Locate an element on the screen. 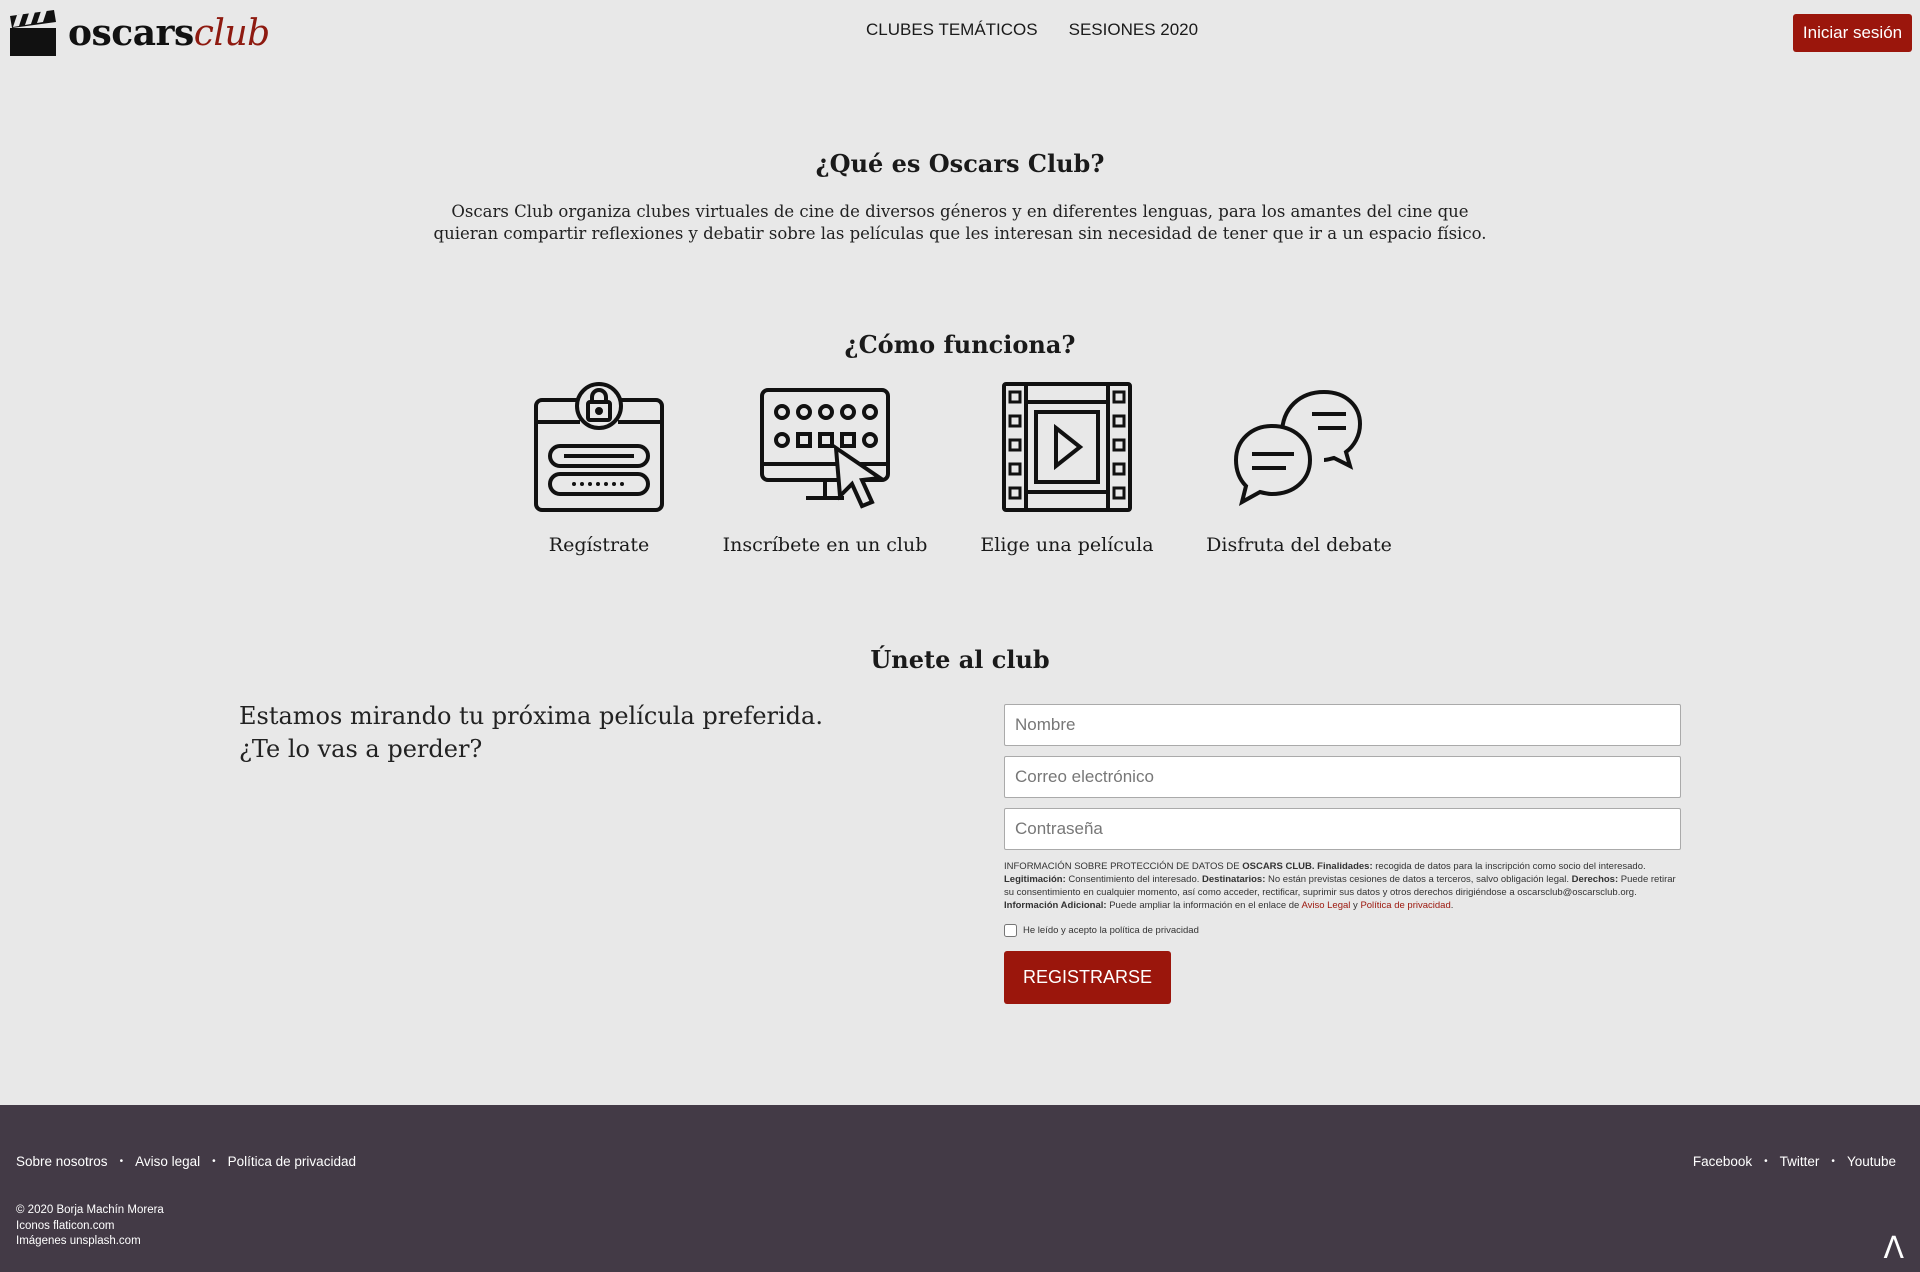 This screenshot has height=1272, width=1920. logo-text-bold: oscars is located at coordinates (131, 33).